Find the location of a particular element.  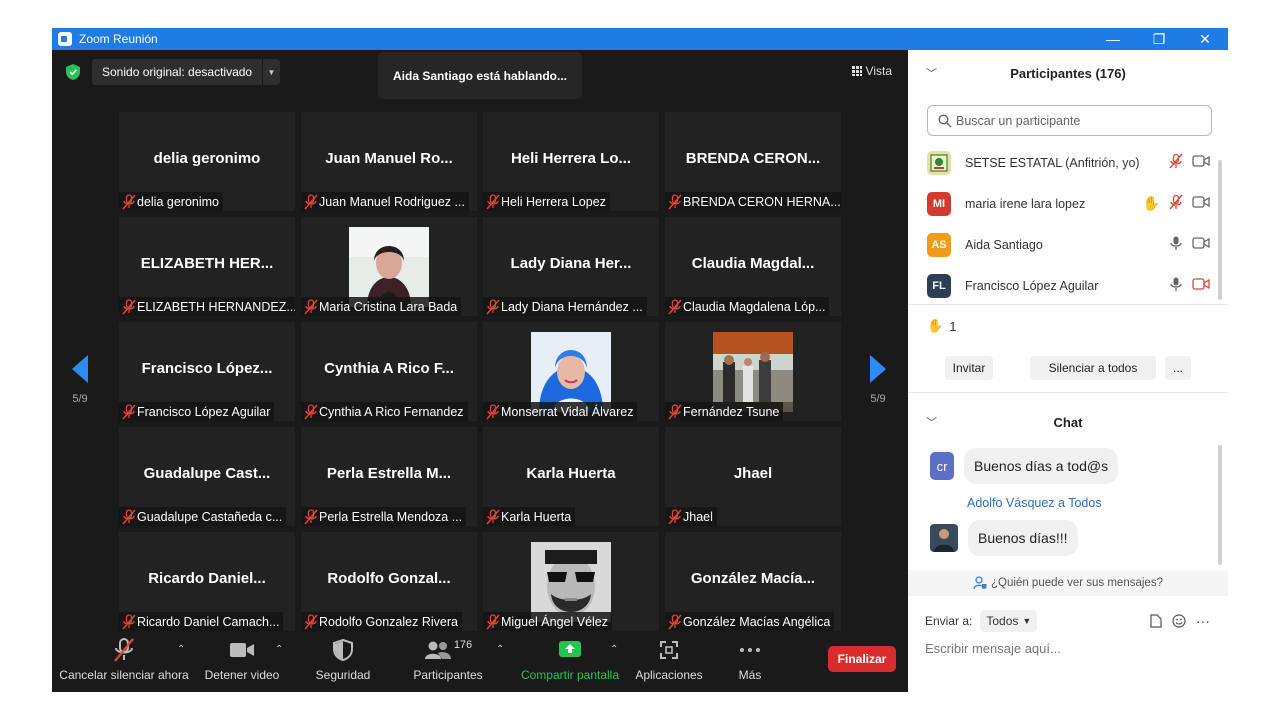

participant-name-label: Rodolfo Gonzalez Rivera is located at coordinates (381, 621).